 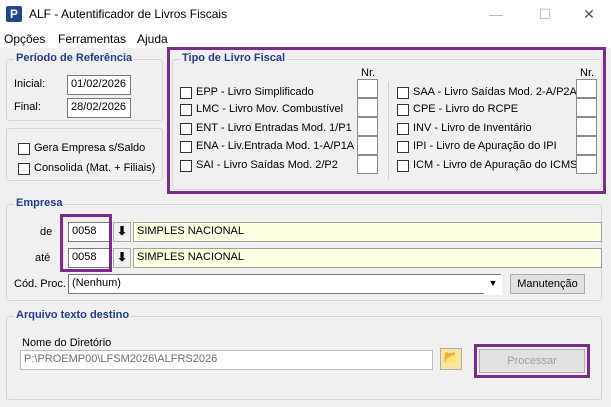 I want to click on ent-nr-field, so click(x=367, y=126).